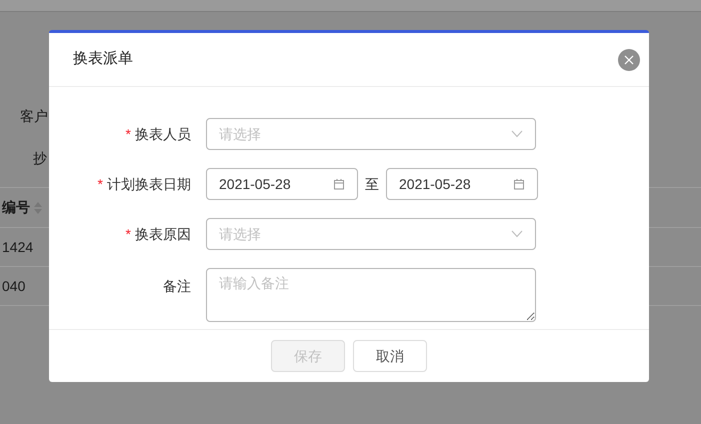  I want to click on table-cell-text: 1424, so click(18, 247).